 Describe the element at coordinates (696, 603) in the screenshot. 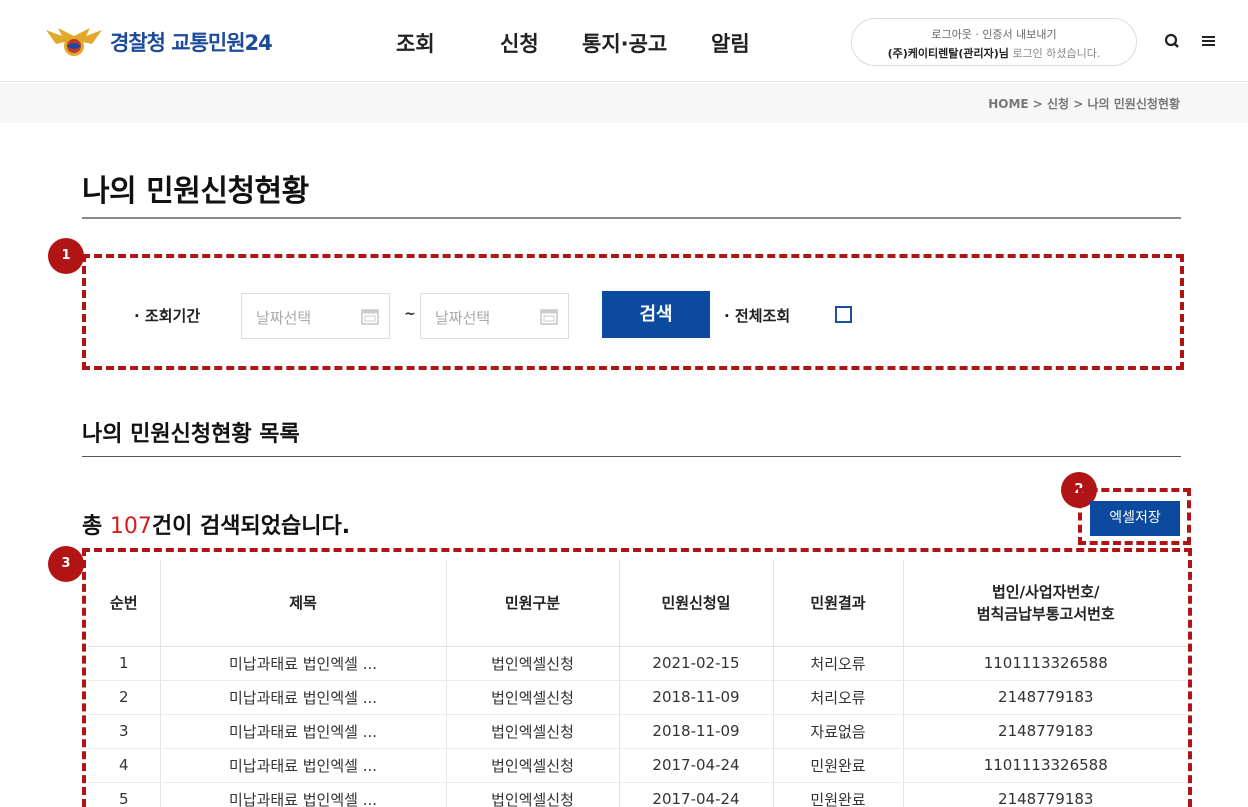

I see `col-header-date: 민원신청일` at that location.